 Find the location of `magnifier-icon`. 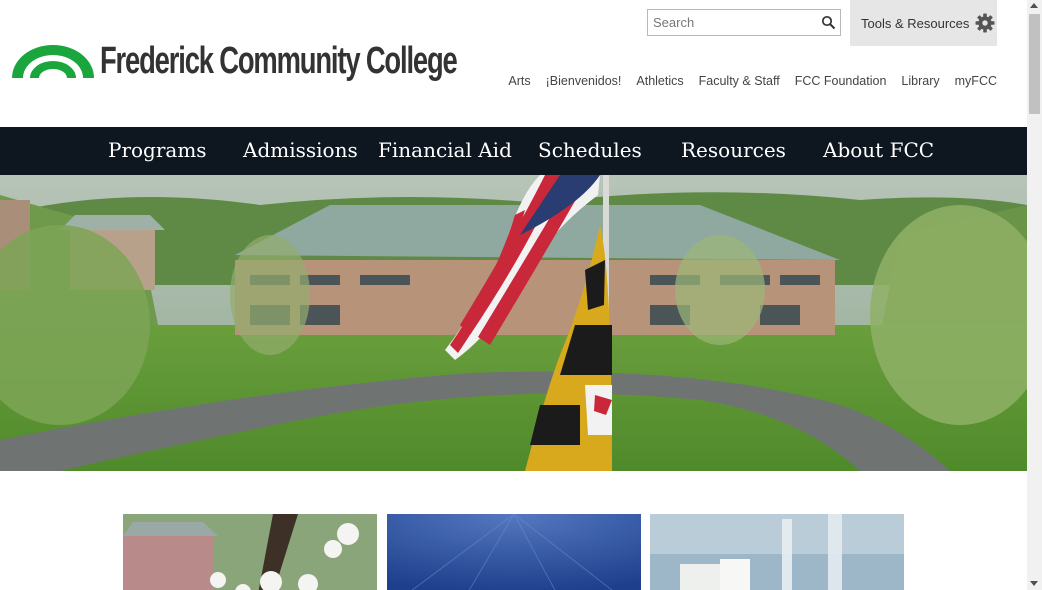

magnifier-icon is located at coordinates (828, 22).